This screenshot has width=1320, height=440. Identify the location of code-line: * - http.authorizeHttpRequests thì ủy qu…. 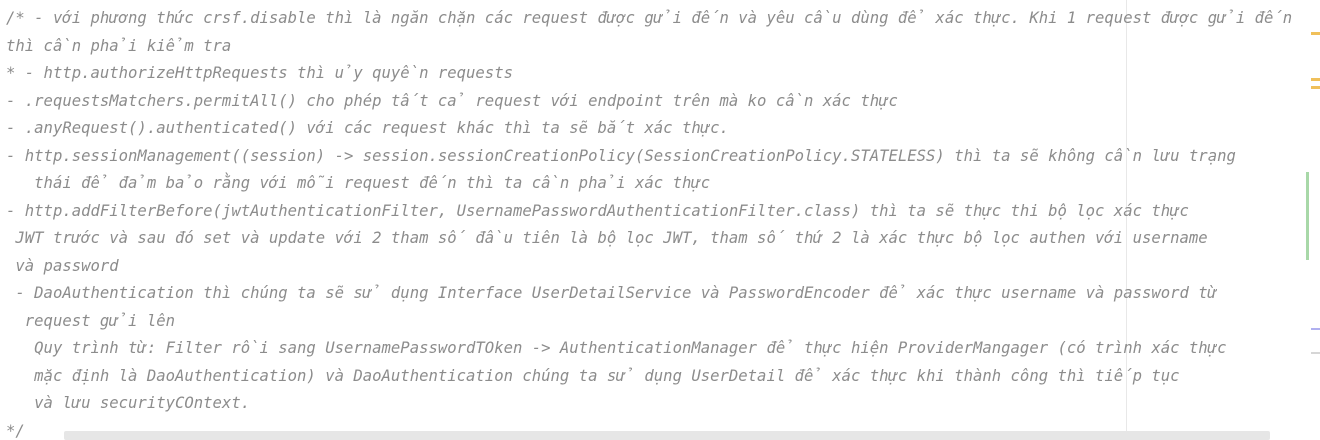
(259, 73).